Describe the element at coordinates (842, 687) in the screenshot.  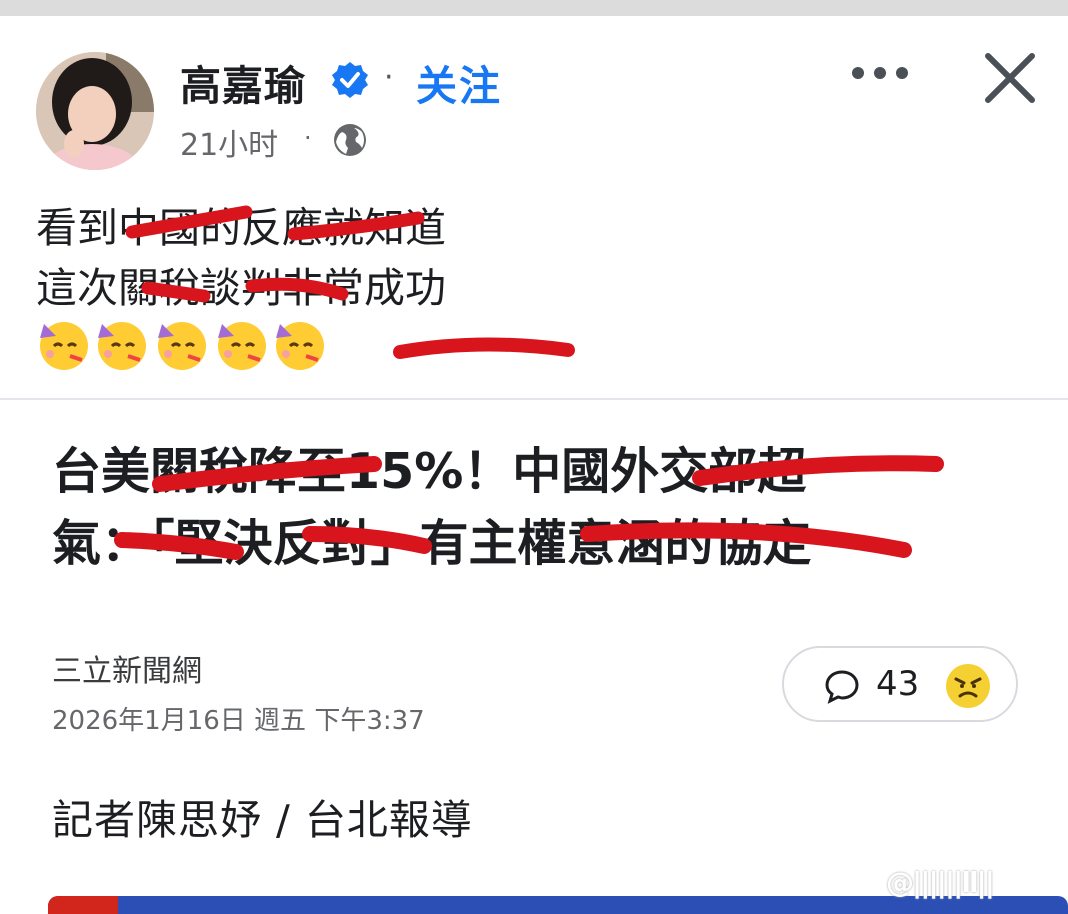
I see `comment-icon` at that location.